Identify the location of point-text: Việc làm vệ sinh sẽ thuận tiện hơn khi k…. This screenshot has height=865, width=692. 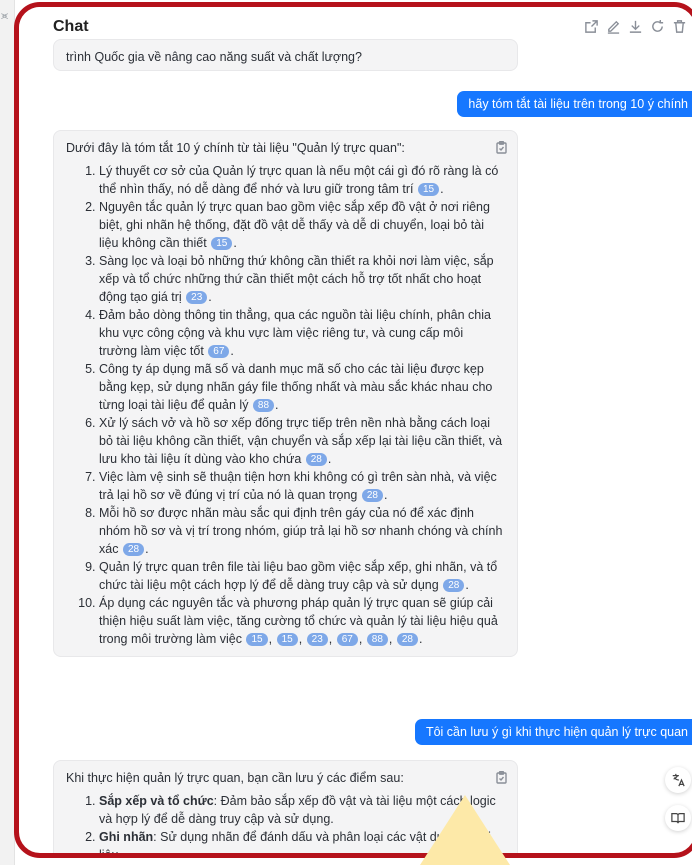
(298, 486).